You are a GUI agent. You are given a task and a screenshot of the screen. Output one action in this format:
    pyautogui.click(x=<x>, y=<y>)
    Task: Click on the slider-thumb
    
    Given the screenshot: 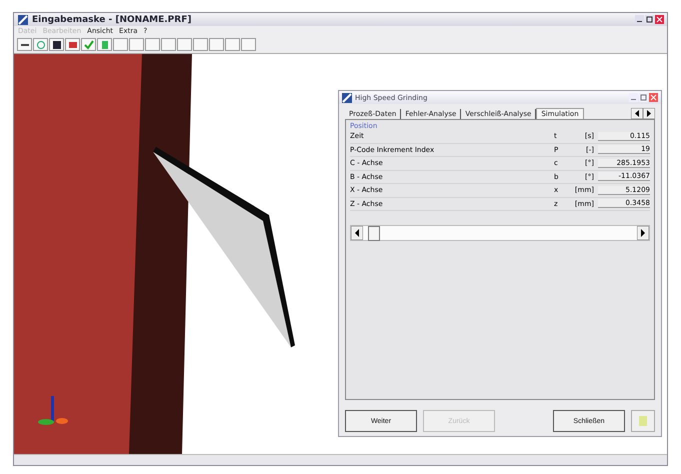 What is the action you would take?
    pyautogui.click(x=374, y=233)
    